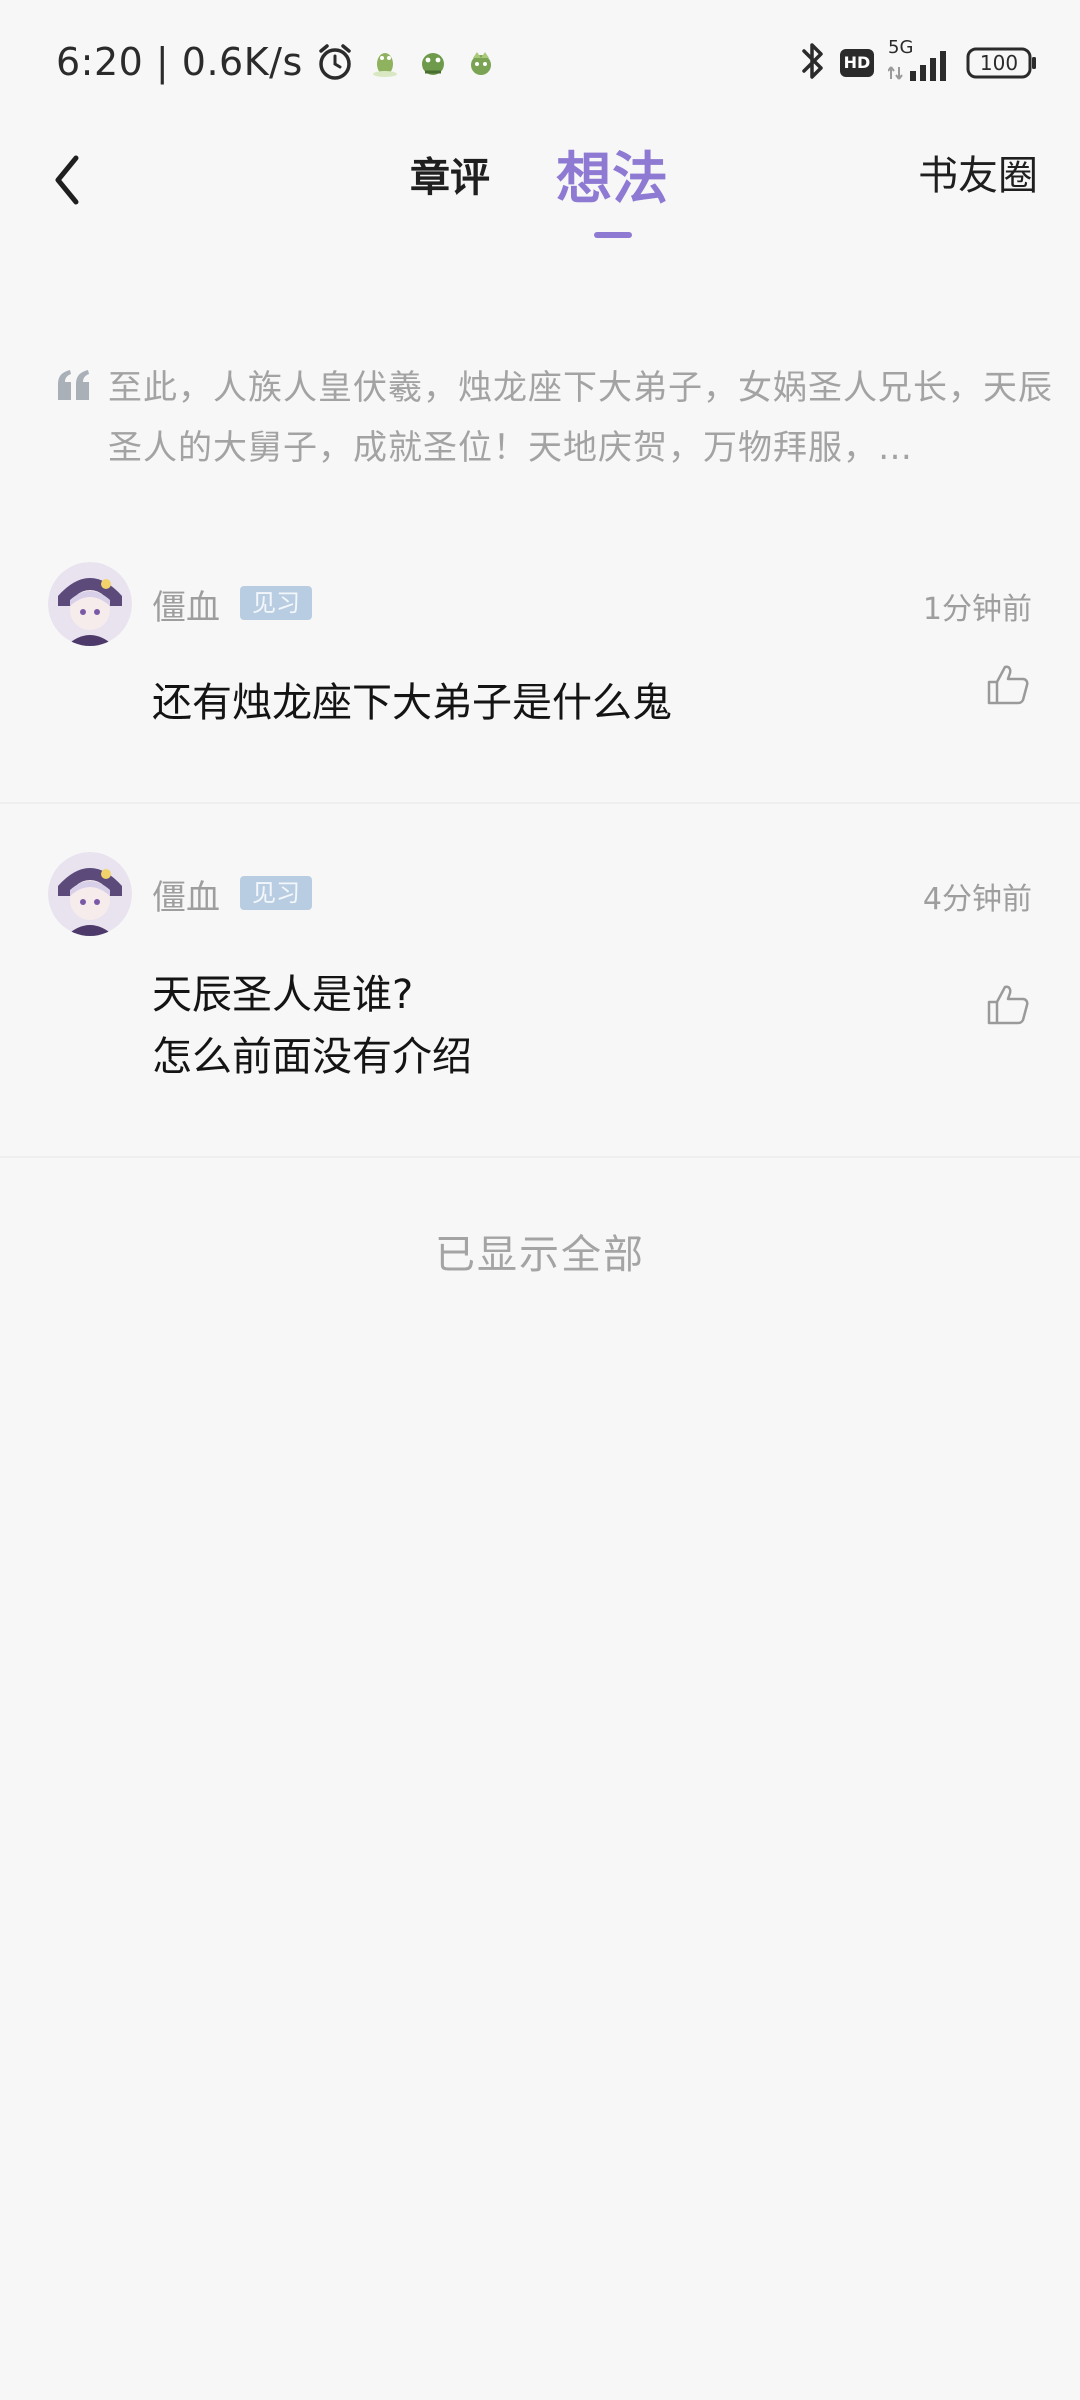  Describe the element at coordinates (73, 385) in the screenshot. I see `quote-icon` at that location.